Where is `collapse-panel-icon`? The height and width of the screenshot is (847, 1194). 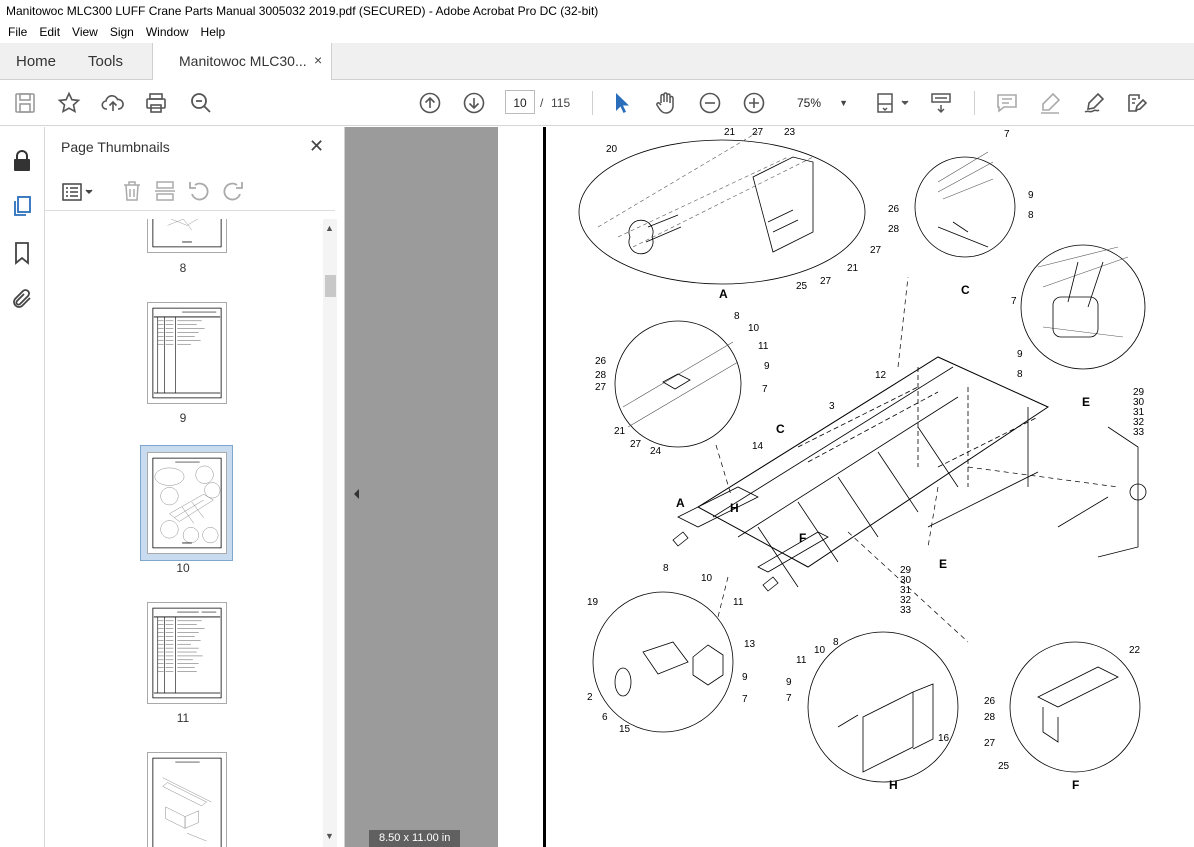 collapse-panel-icon is located at coordinates (356, 494).